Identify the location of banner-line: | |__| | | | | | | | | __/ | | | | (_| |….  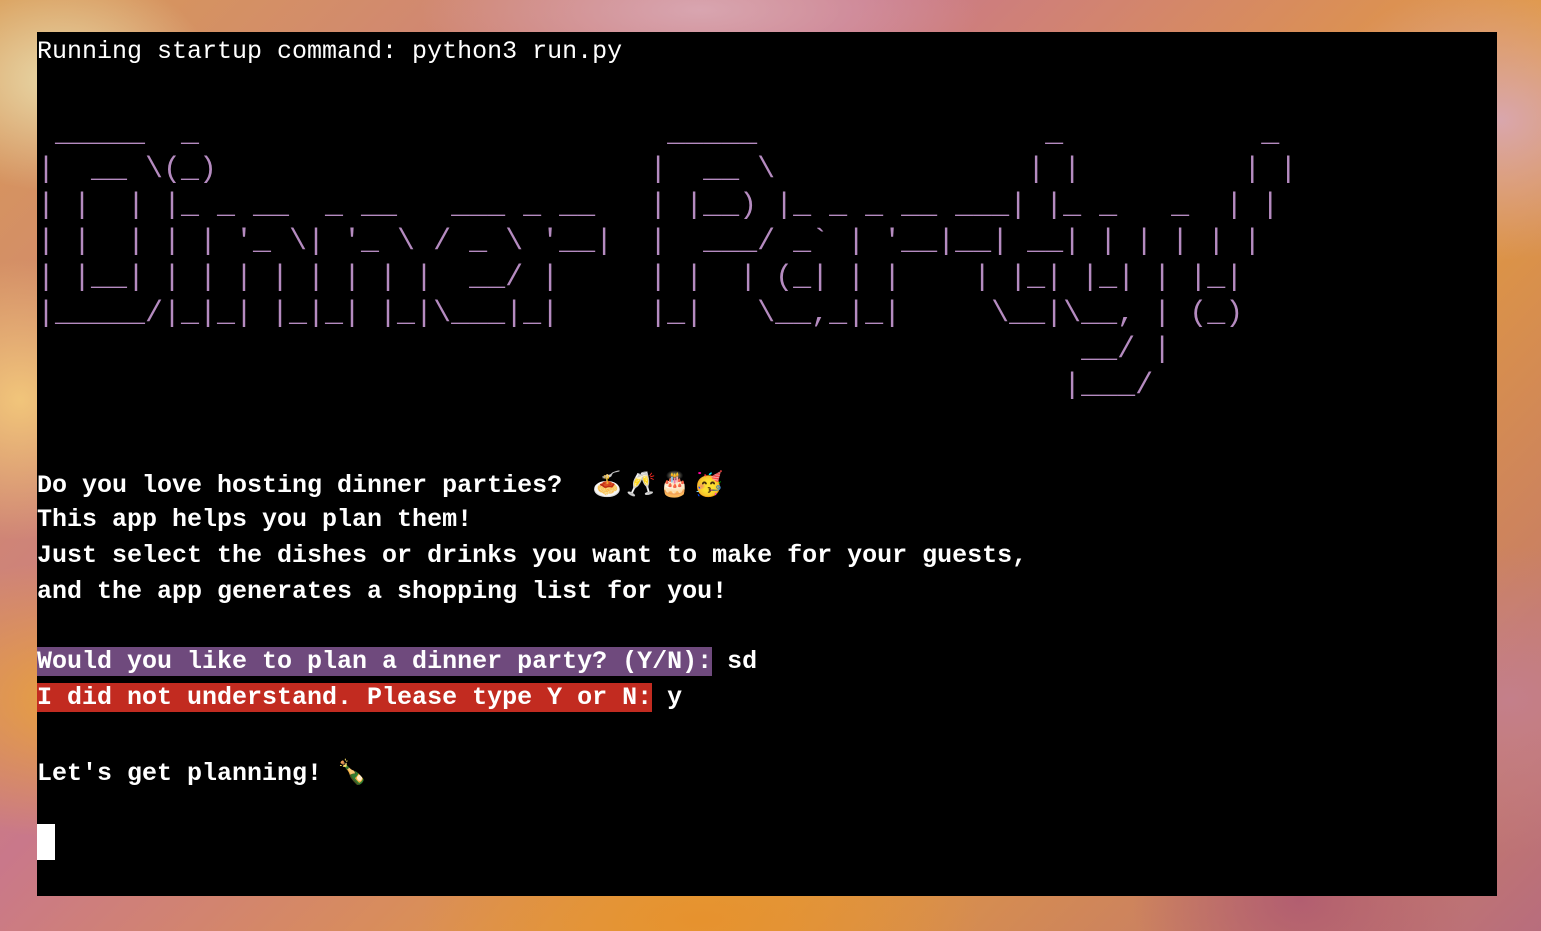
(640, 278).